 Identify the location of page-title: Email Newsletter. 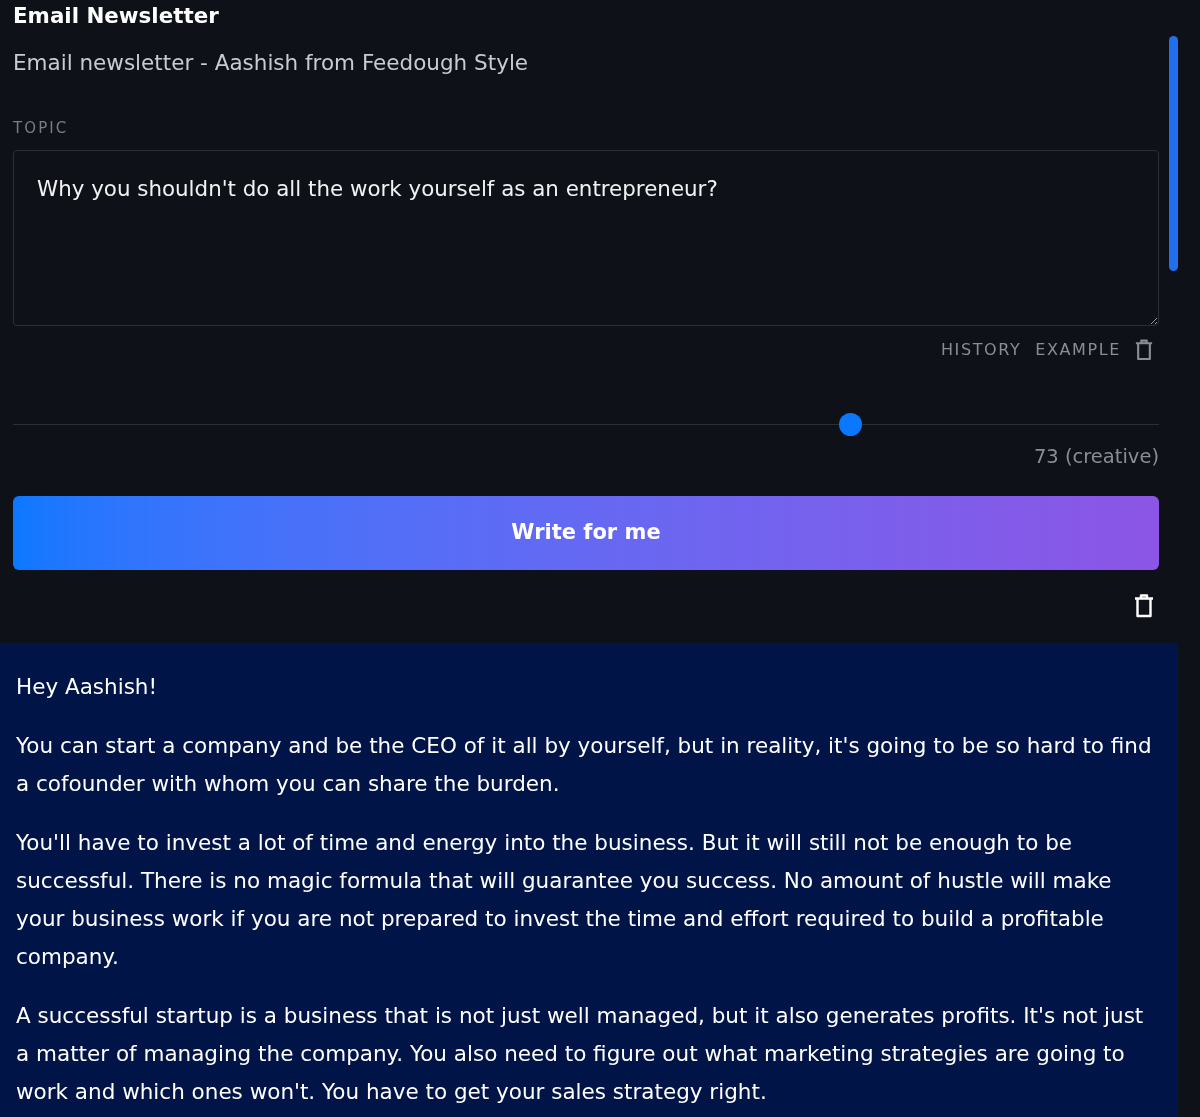
(116, 16).